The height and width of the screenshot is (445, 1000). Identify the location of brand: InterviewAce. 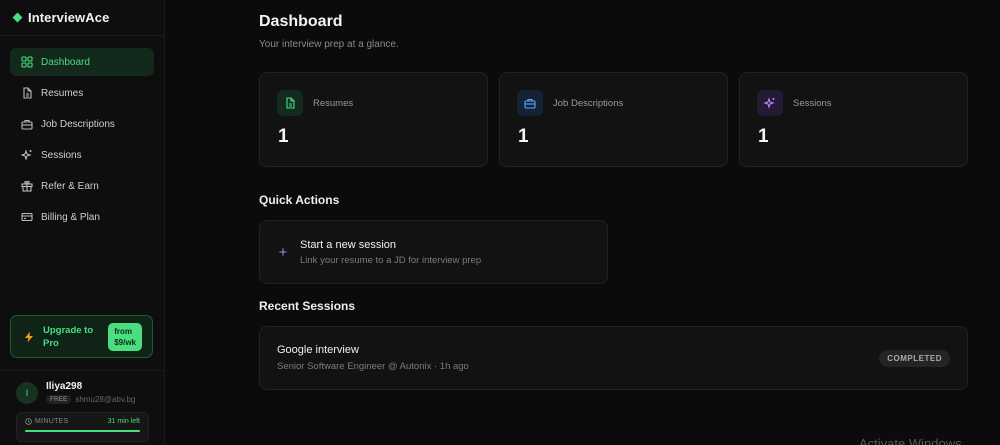
(82, 18).